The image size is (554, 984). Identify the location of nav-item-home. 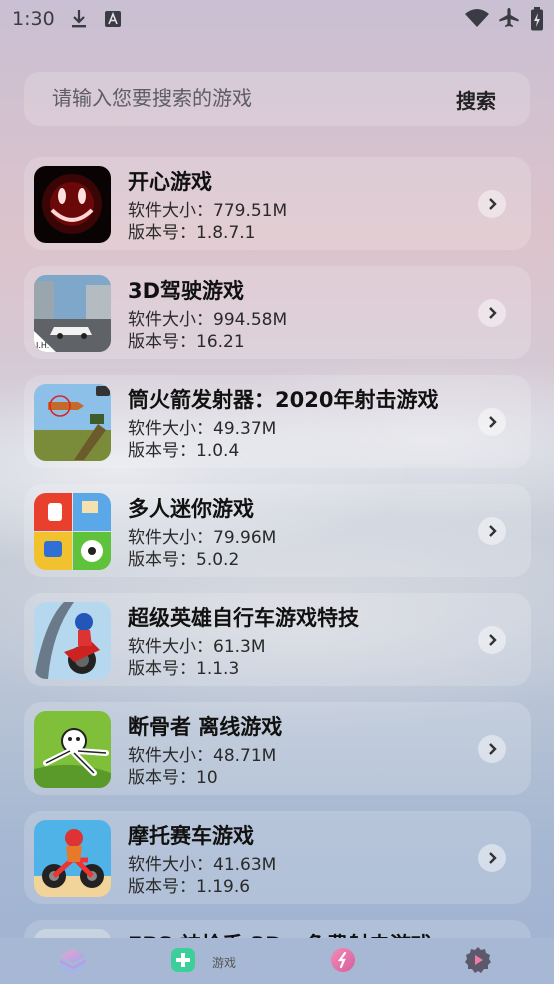
(73, 962).